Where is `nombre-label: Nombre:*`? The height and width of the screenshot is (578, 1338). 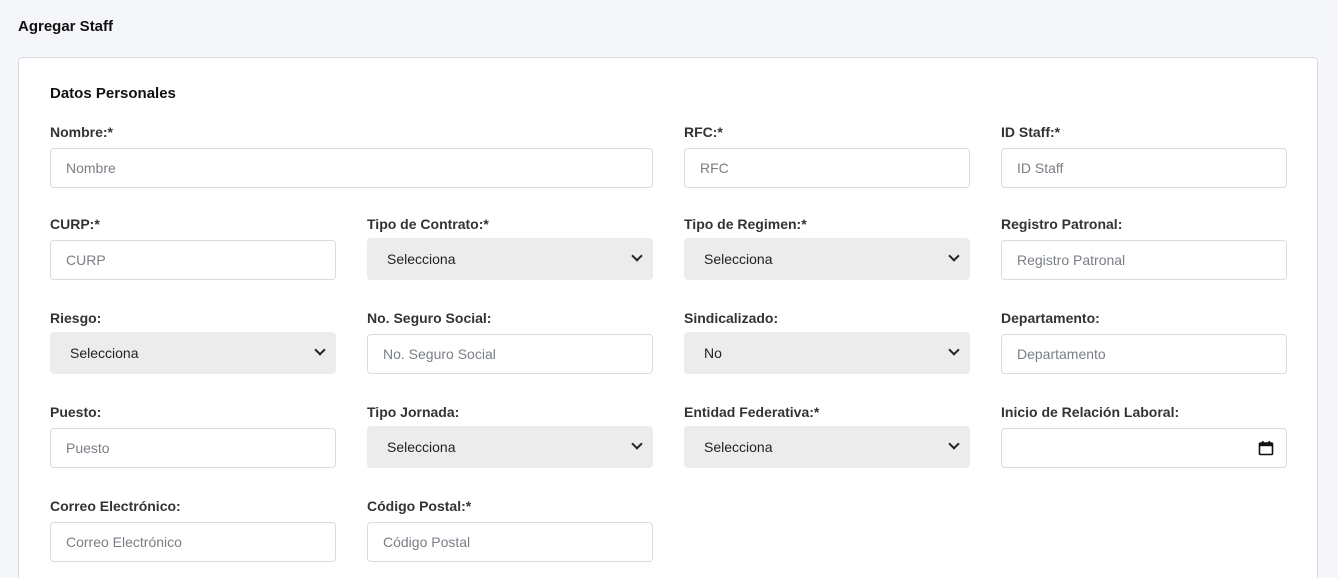 nombre-label: Nombre:* is located at coordinates (82, 132).